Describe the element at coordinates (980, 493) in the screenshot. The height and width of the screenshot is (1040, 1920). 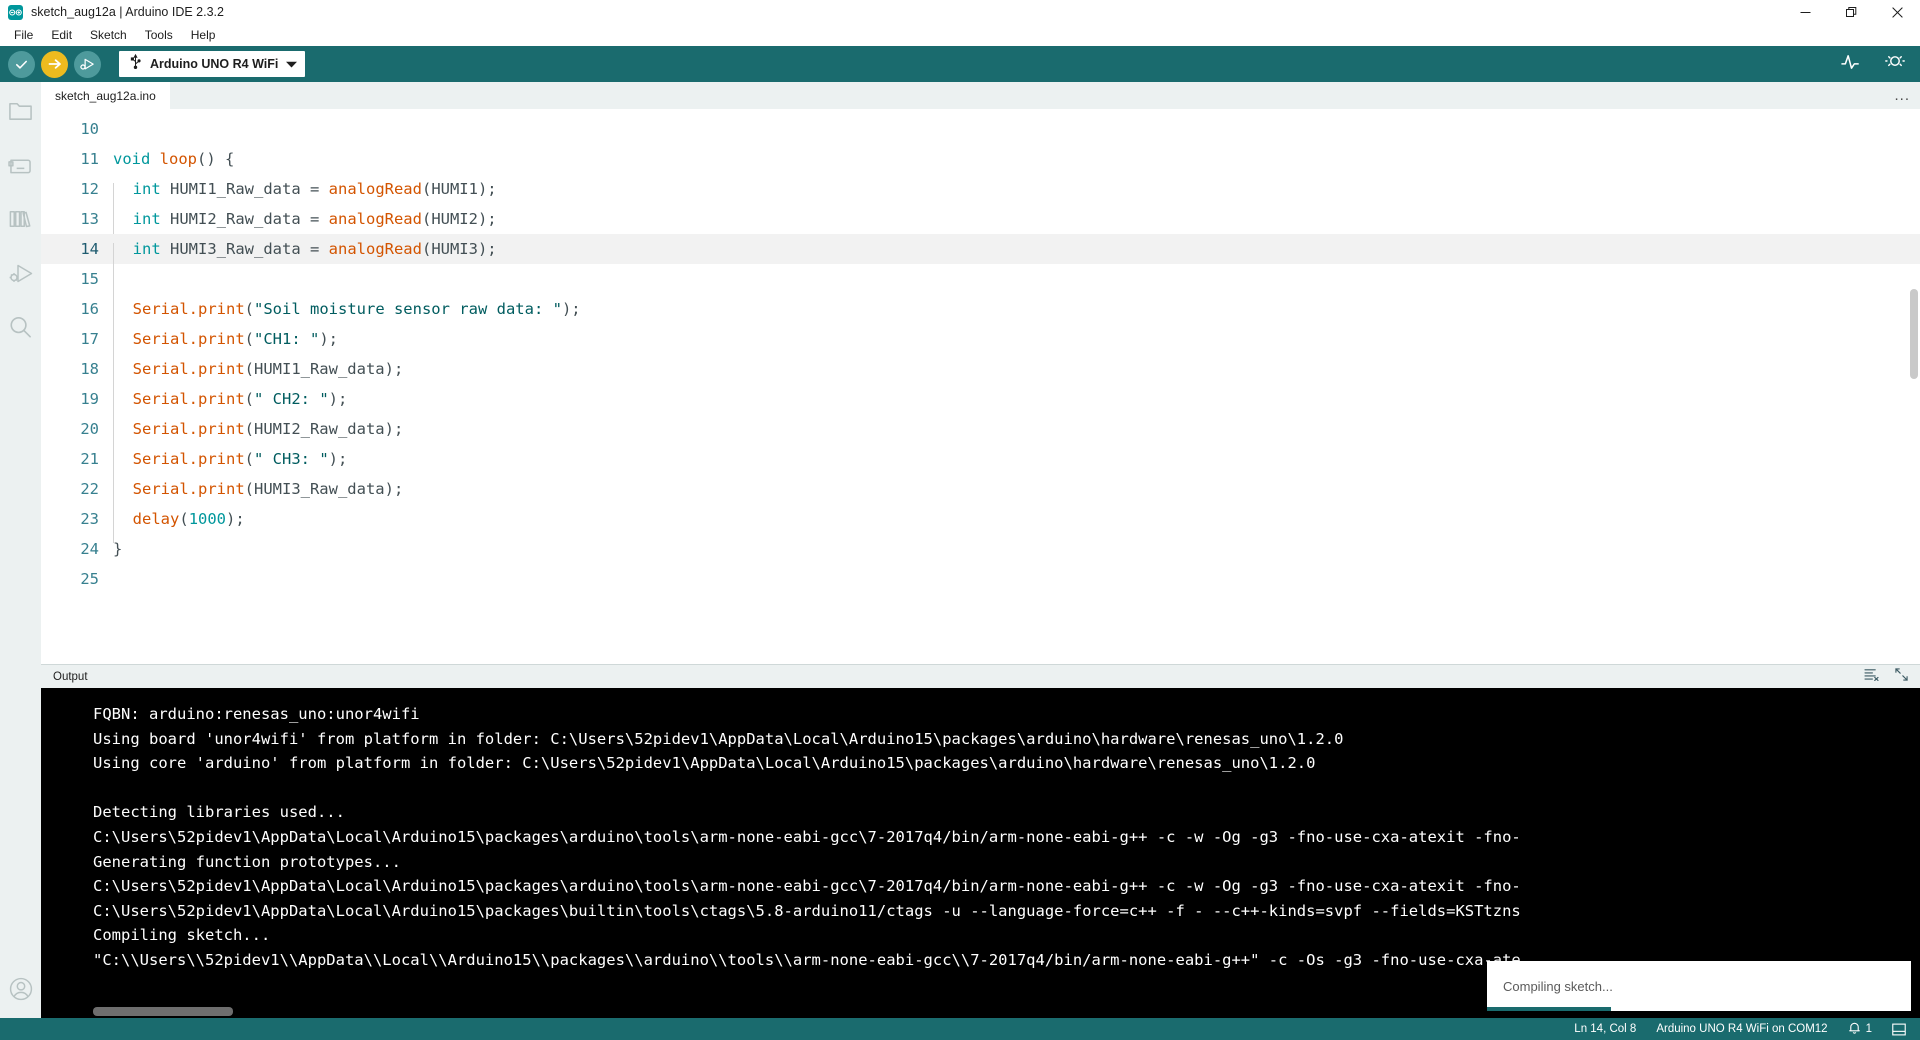
I see `code-line: 22 Serial.print(HUMI3_Raw_data);` at that location.